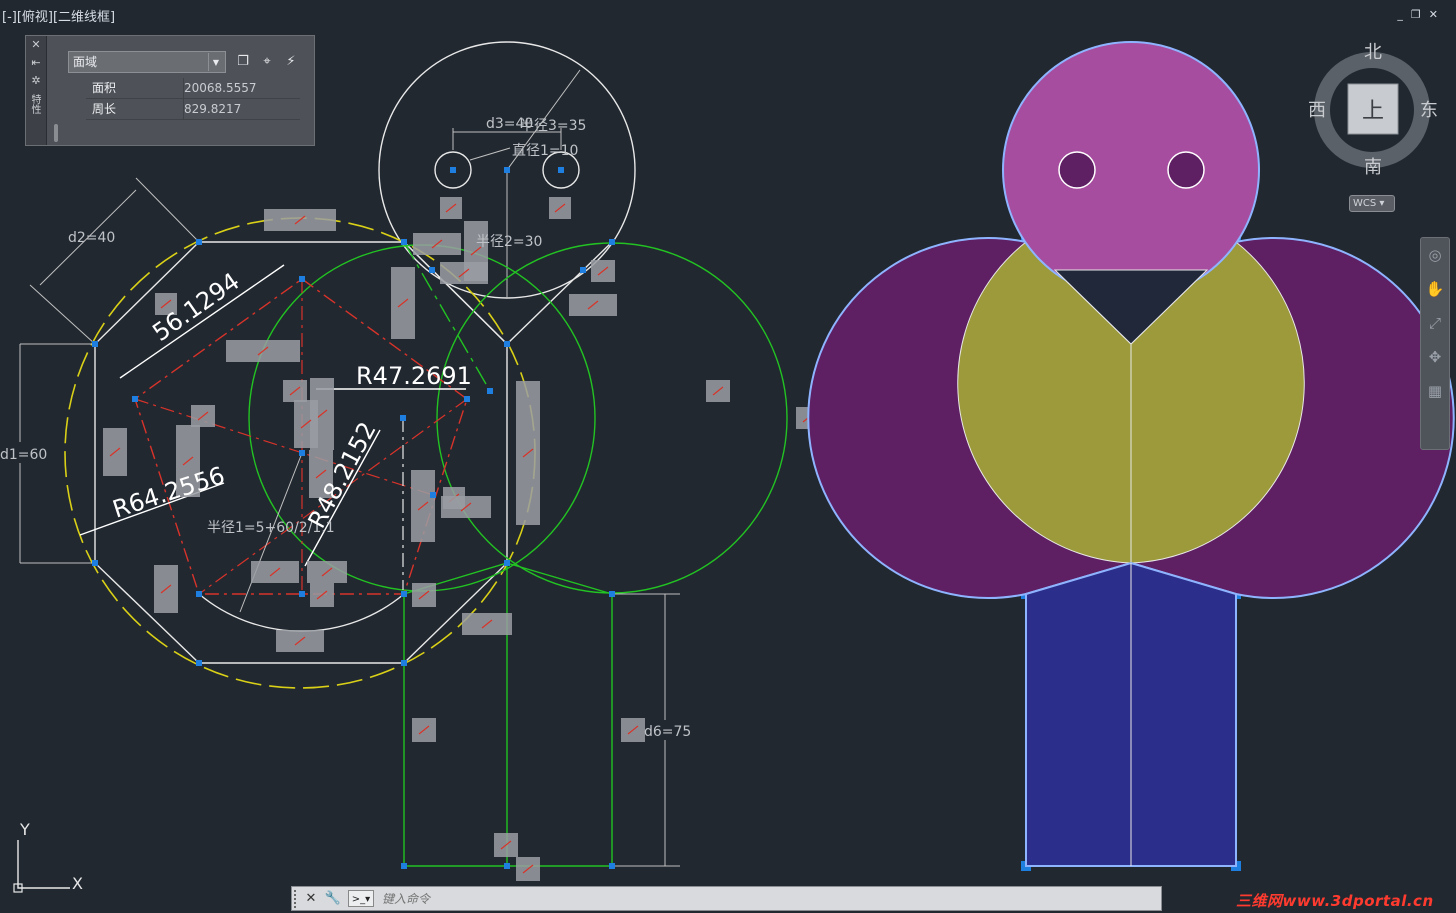 This screenshot has height=913, width=1456. I want to click on chevron-down-icon: ▼, so click(215, 62).